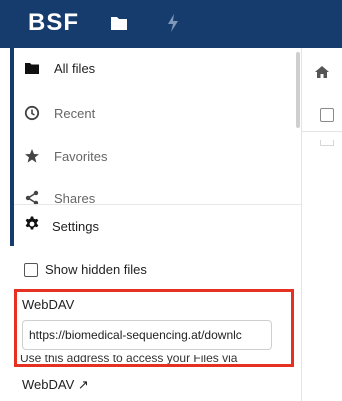 The height and width of the screenshot is (401, 342). Describe the element at coordinates (154, 68) in the screenshot. I see `sidebar-item-all-files: All files` at that location.